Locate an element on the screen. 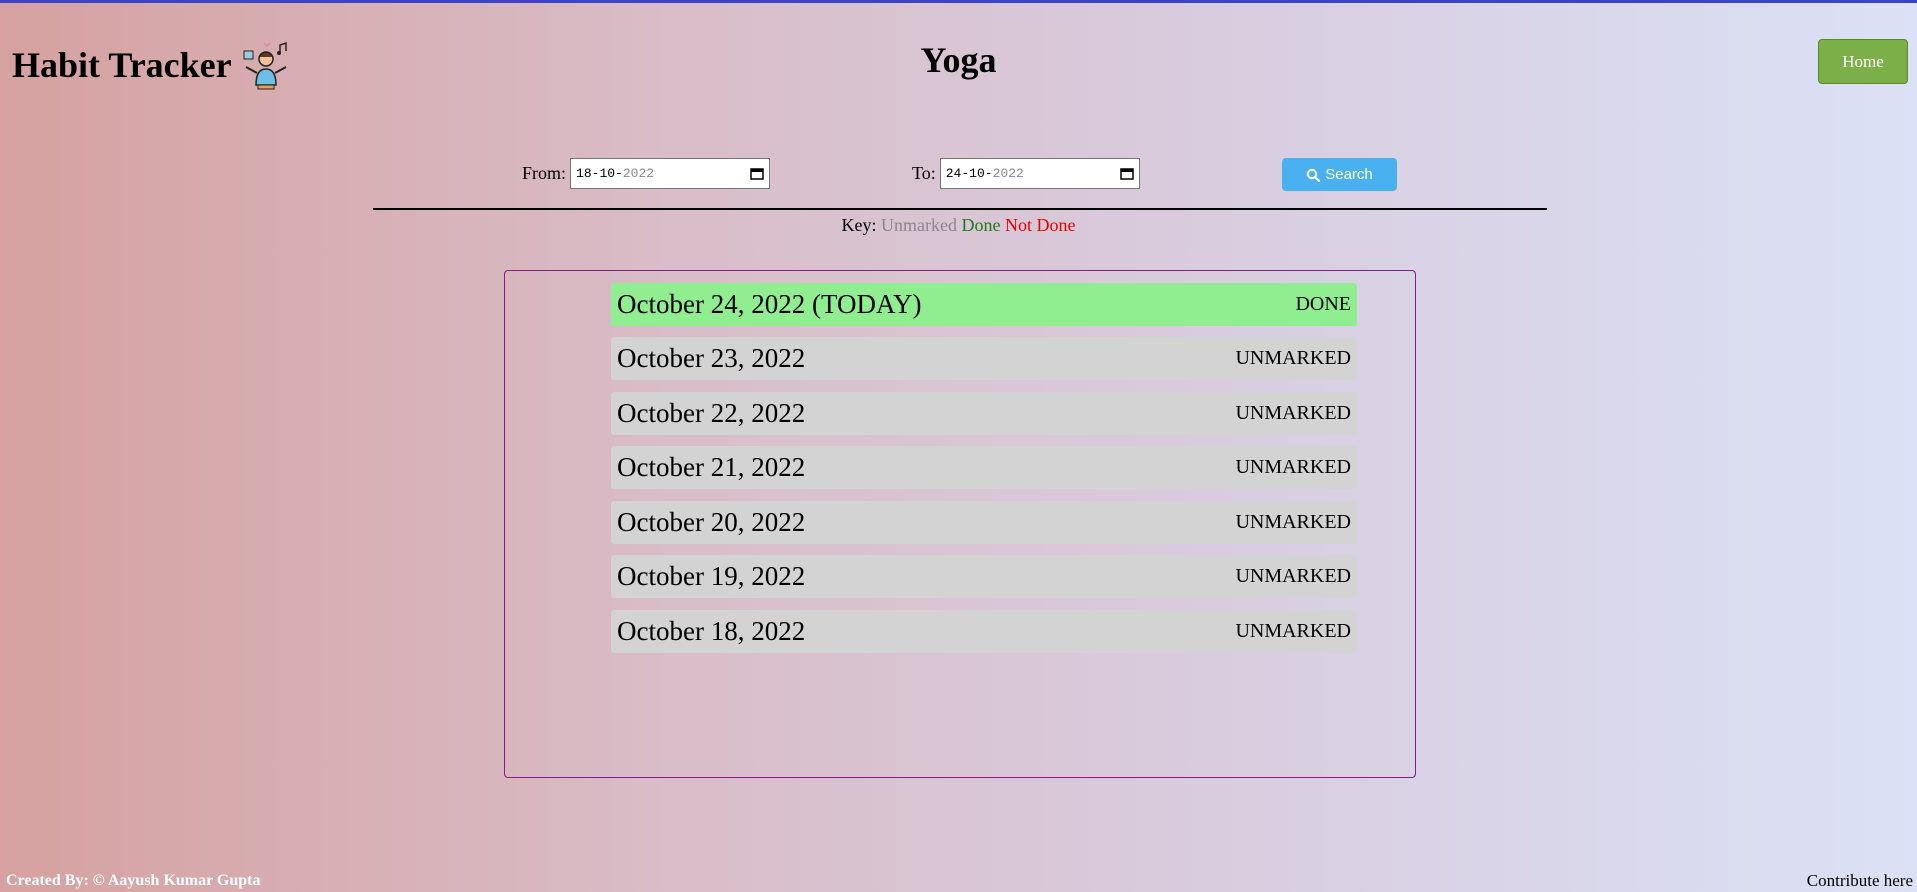 The width and height of the screenshot is (1917, 892). to-day: 24 is located at coordinates (953, 173).